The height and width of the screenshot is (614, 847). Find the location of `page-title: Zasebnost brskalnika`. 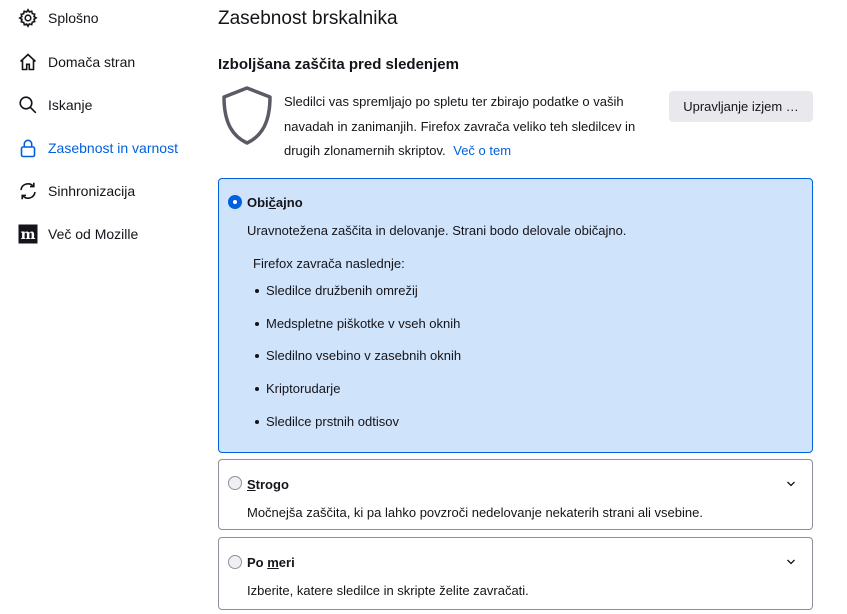

page-title: Zasebnost brskalnika is located at coordinates (308, 18).